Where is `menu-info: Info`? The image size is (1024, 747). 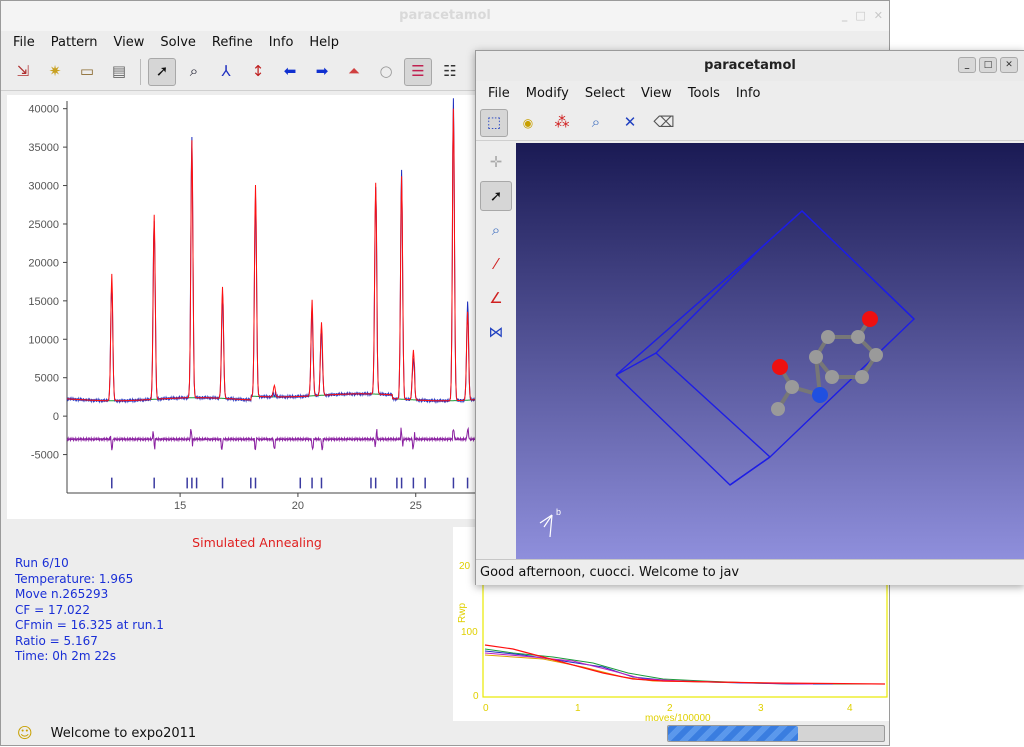 menu-info: Info is located at coordinates (281, 42).